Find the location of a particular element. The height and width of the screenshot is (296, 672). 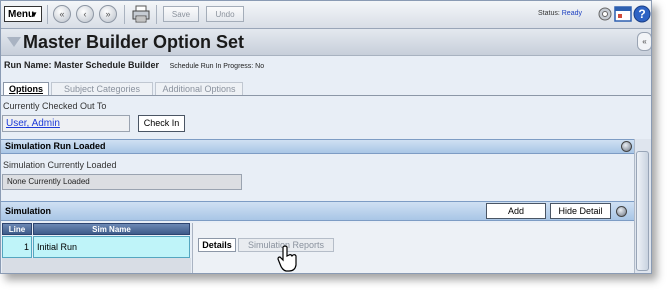

toolbar: Menu ▼ « ‹ » Save Undo Status: Ready ? is located at coordinates (326, 15).